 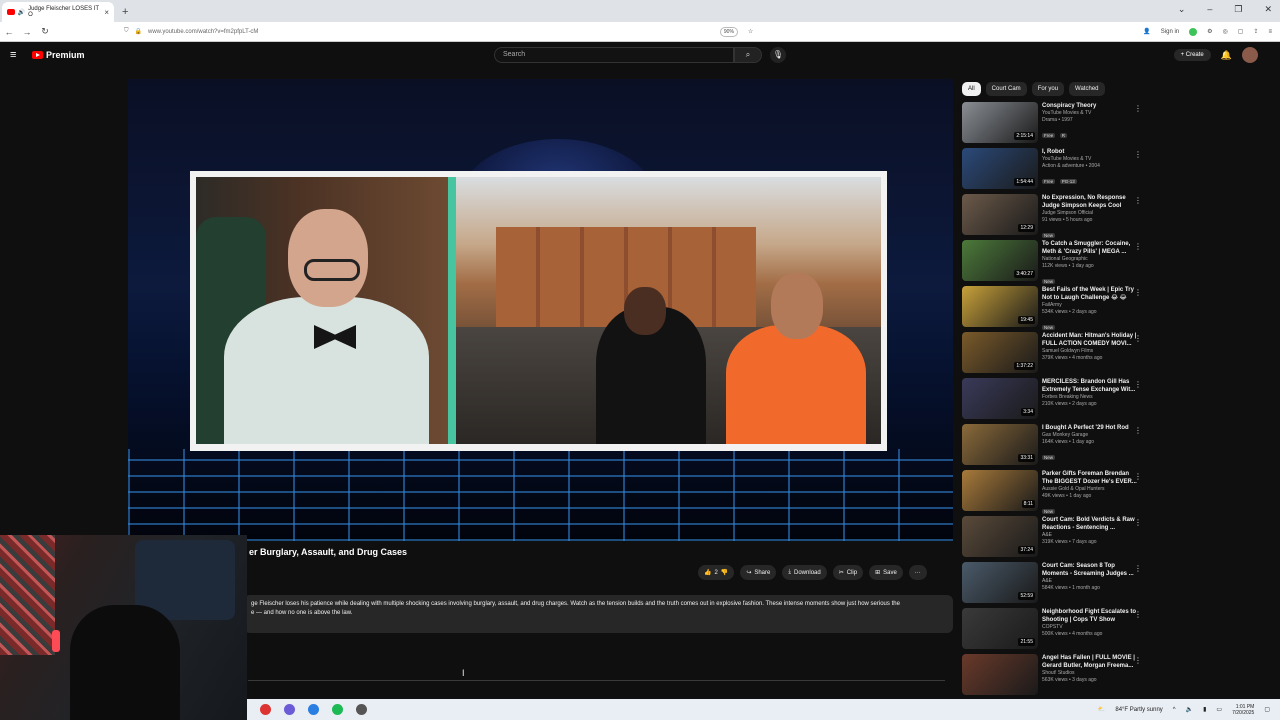 I want to click on reload-icon: ↻, so click(x=45, y=31).